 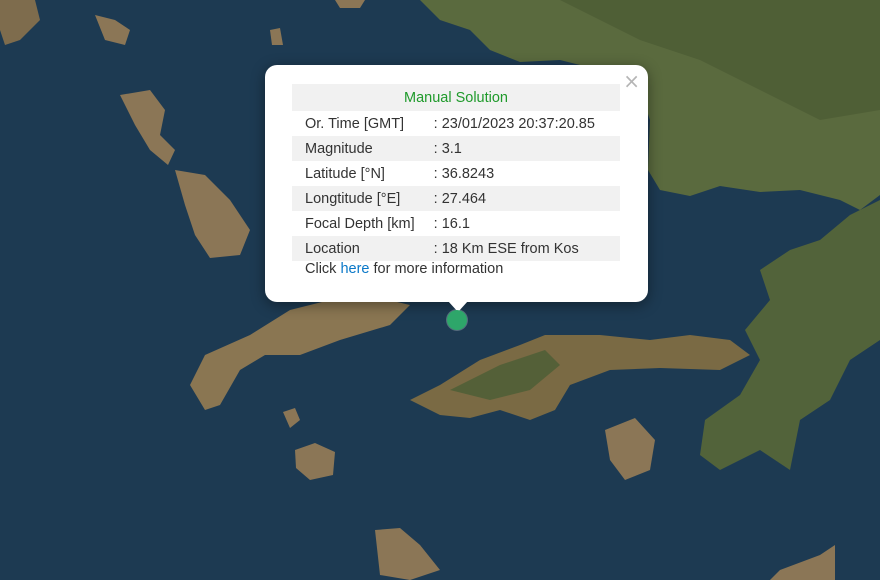 I want to click on more-info-link: here, so click(x=354, y=269).